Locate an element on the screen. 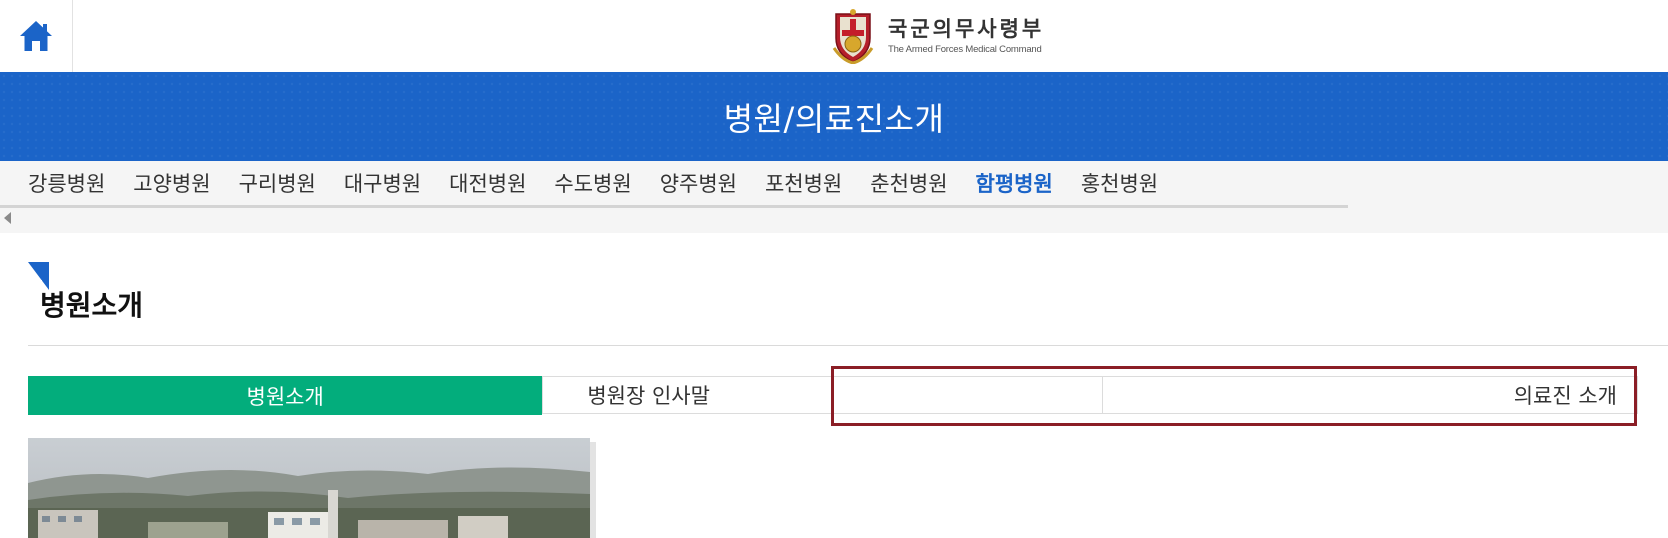  scroll-left-arrow-icon is located at coordinates (7, 218).